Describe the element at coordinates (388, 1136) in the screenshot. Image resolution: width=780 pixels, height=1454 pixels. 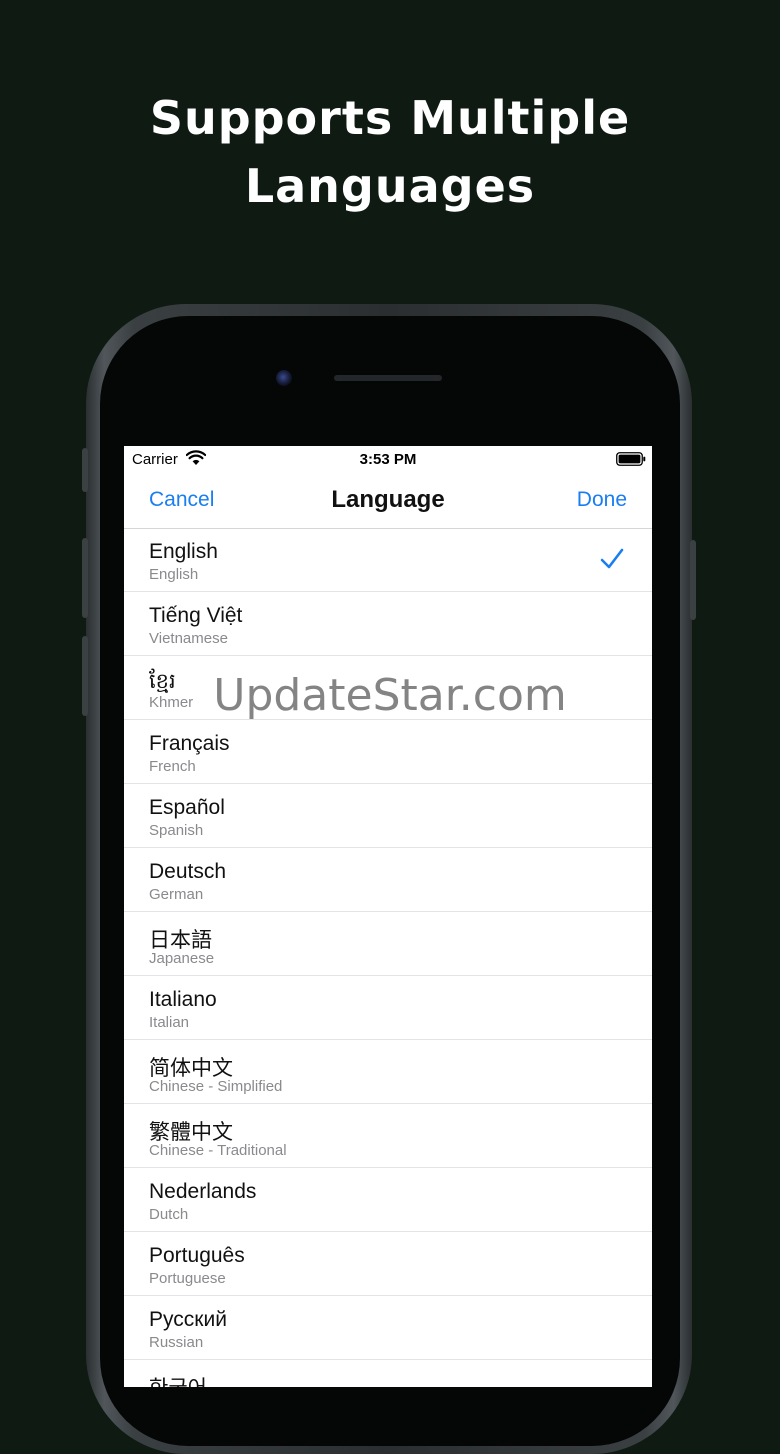
I see `language-row-chinese-traditional: 繁體中文 Chinese - Traditional` at that location.